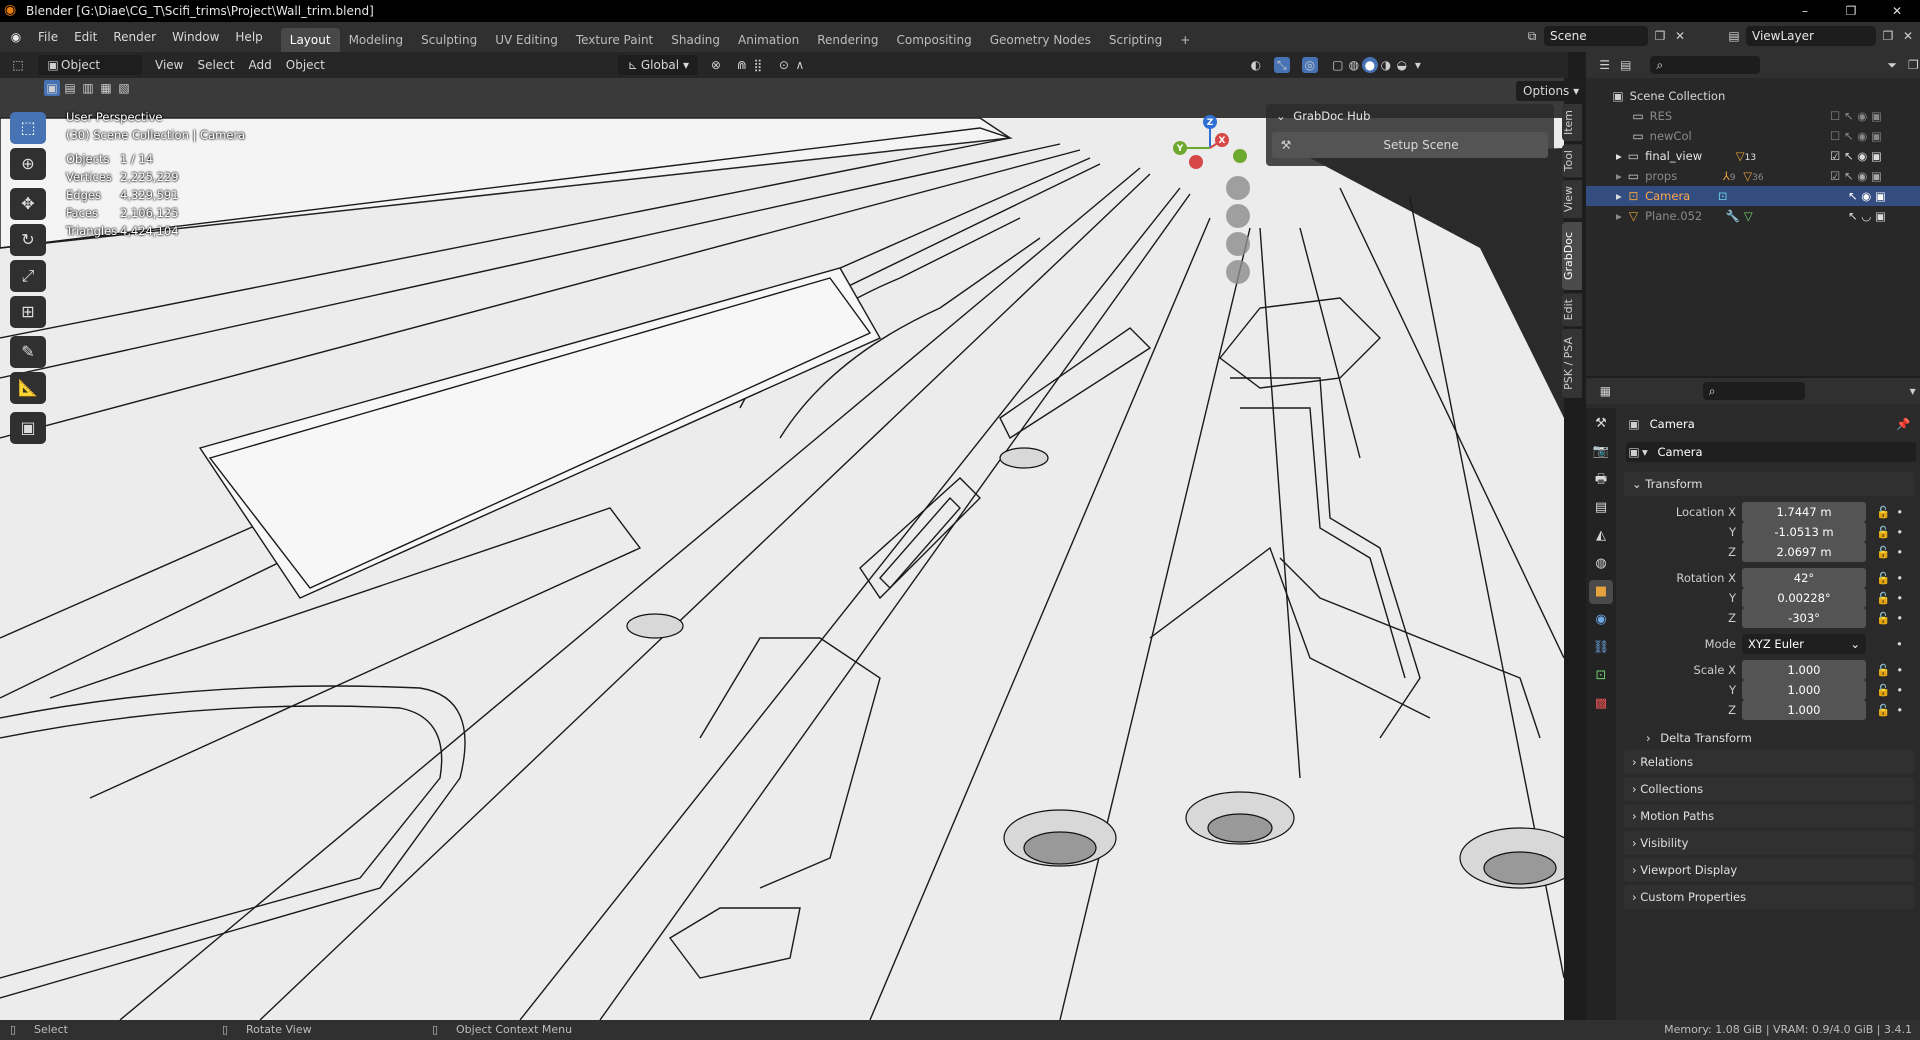 The image size is (1920, 1040). What do you see at coordinates (1601, 704) in the screenshot?
I see `texture-tab-icon: ▩` at bounding box center [1601, 704].